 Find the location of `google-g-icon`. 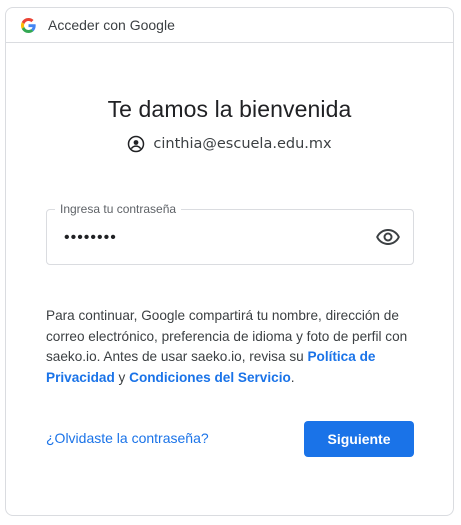

google-g-icon is located at coordinates (28, 25).